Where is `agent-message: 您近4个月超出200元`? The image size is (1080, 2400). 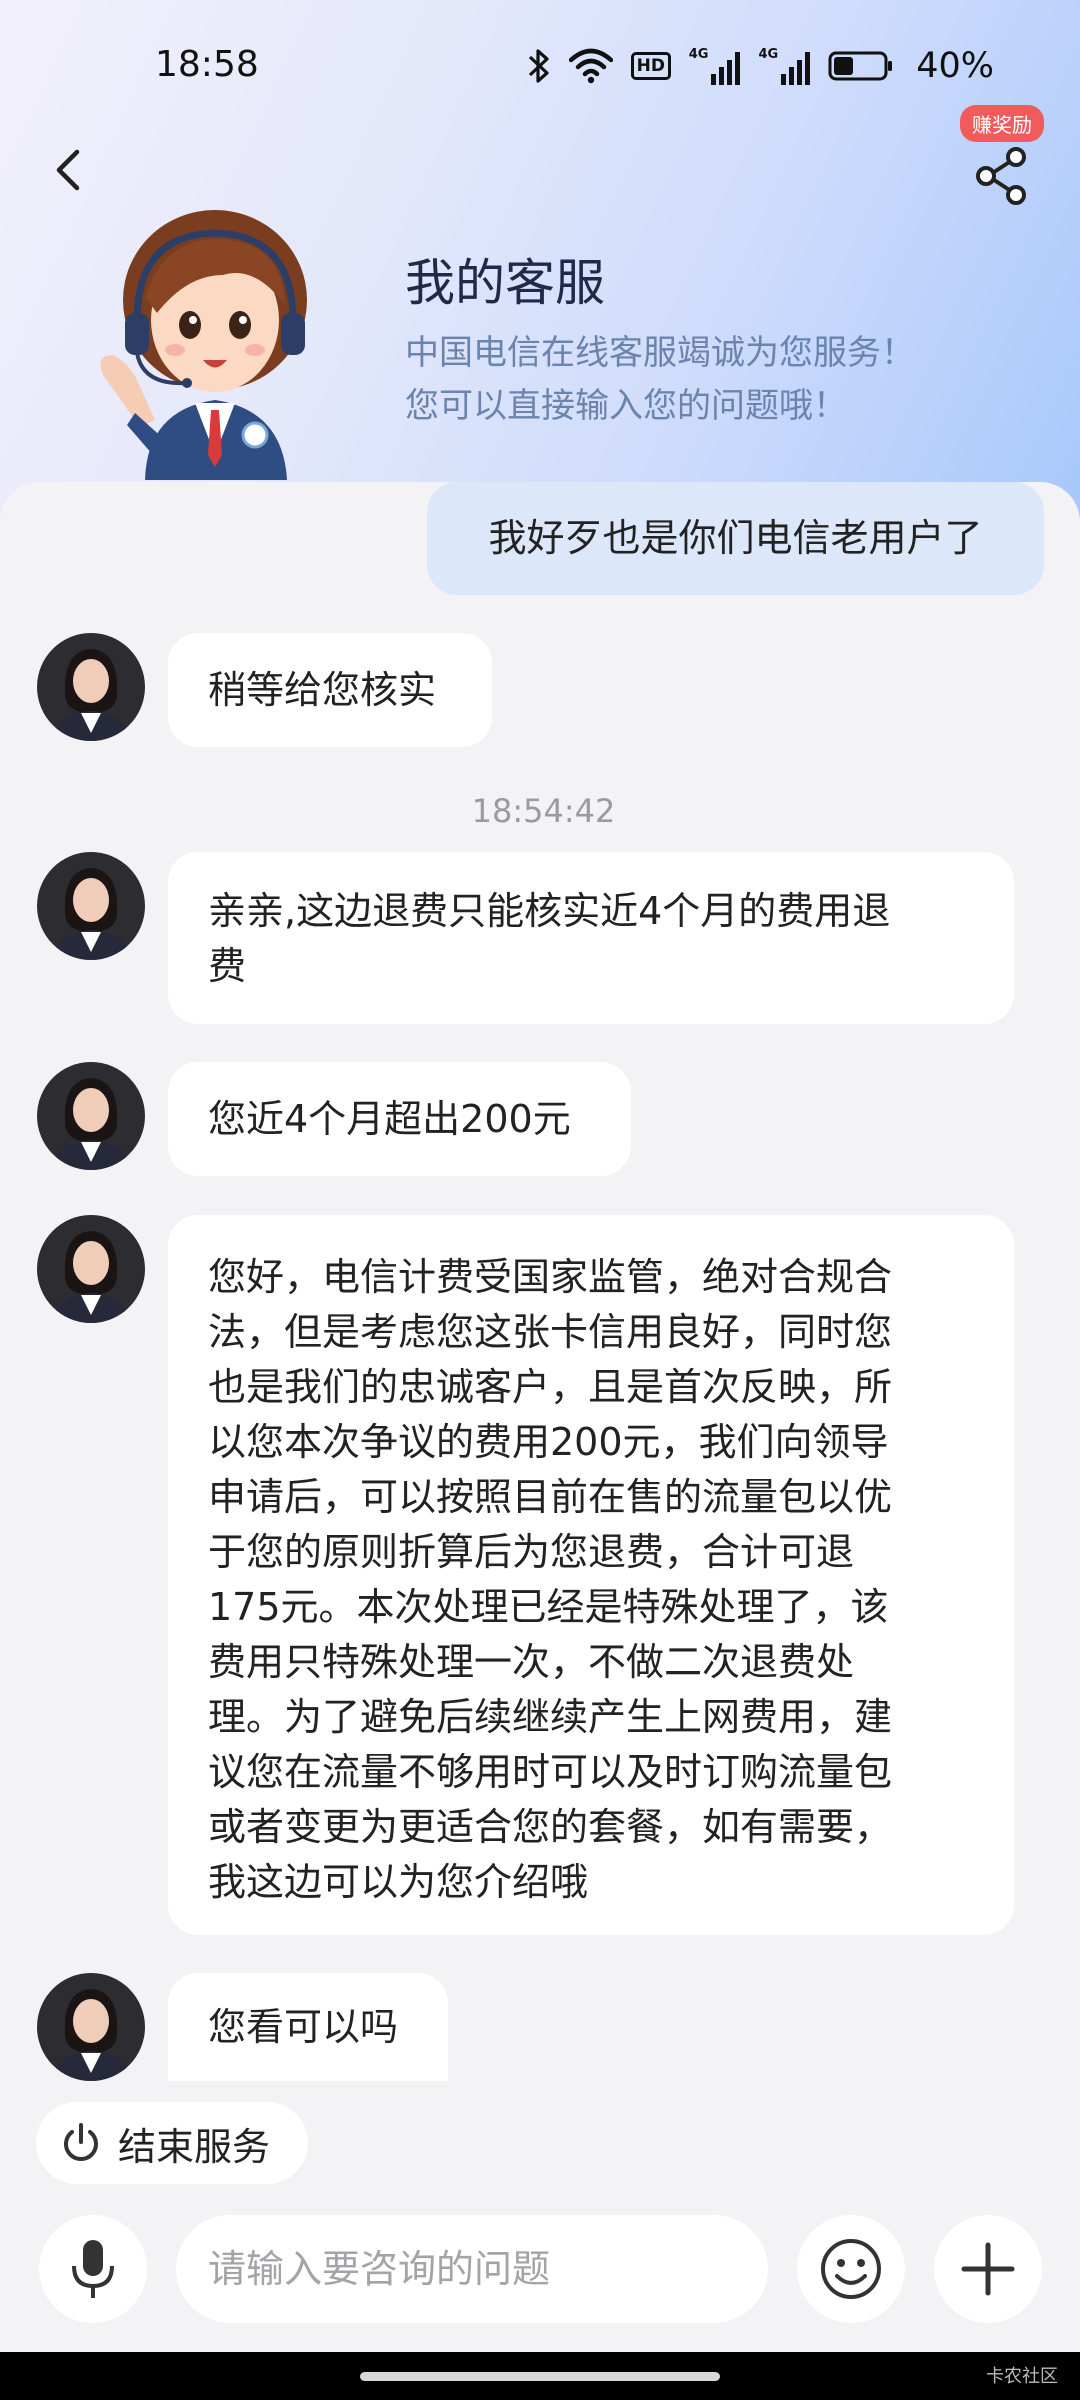
agent-message: 您近4个月超出200元 is located at coordinates (399, 1119).